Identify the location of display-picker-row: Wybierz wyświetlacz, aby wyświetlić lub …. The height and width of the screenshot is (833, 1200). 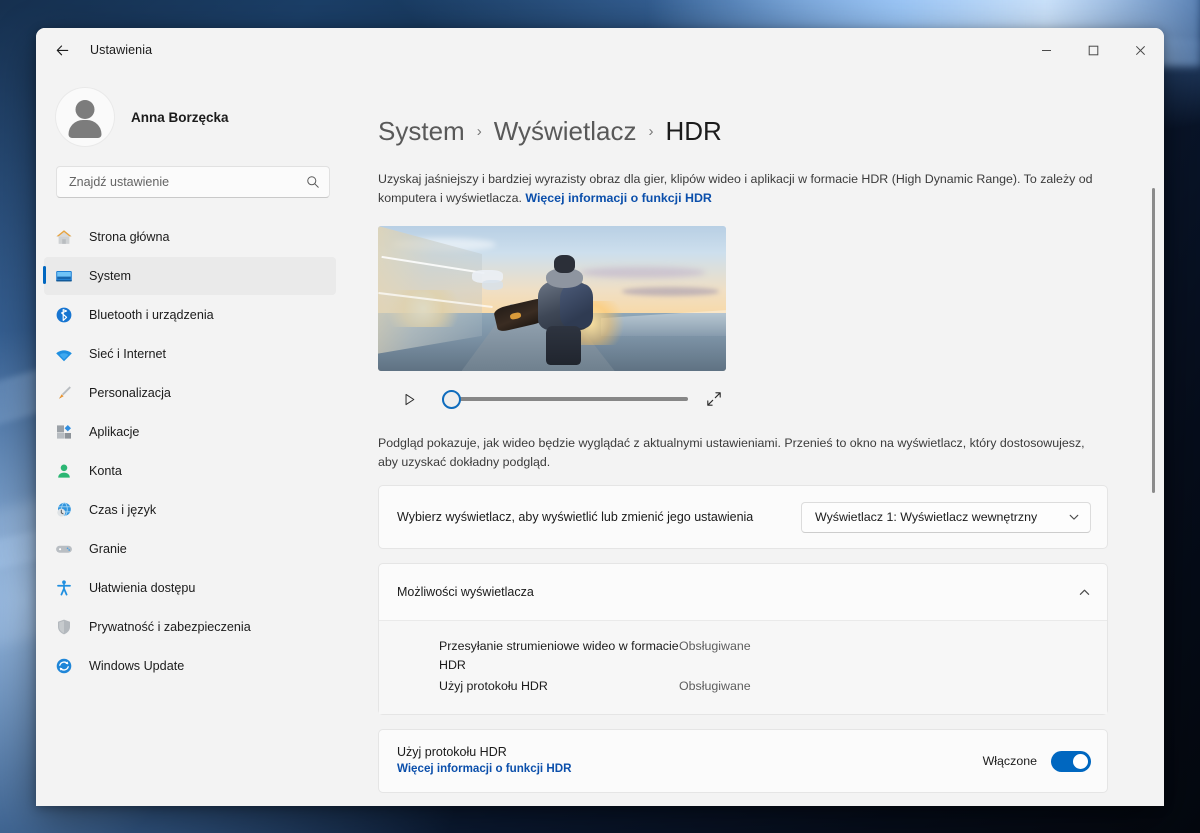
(743, 517).